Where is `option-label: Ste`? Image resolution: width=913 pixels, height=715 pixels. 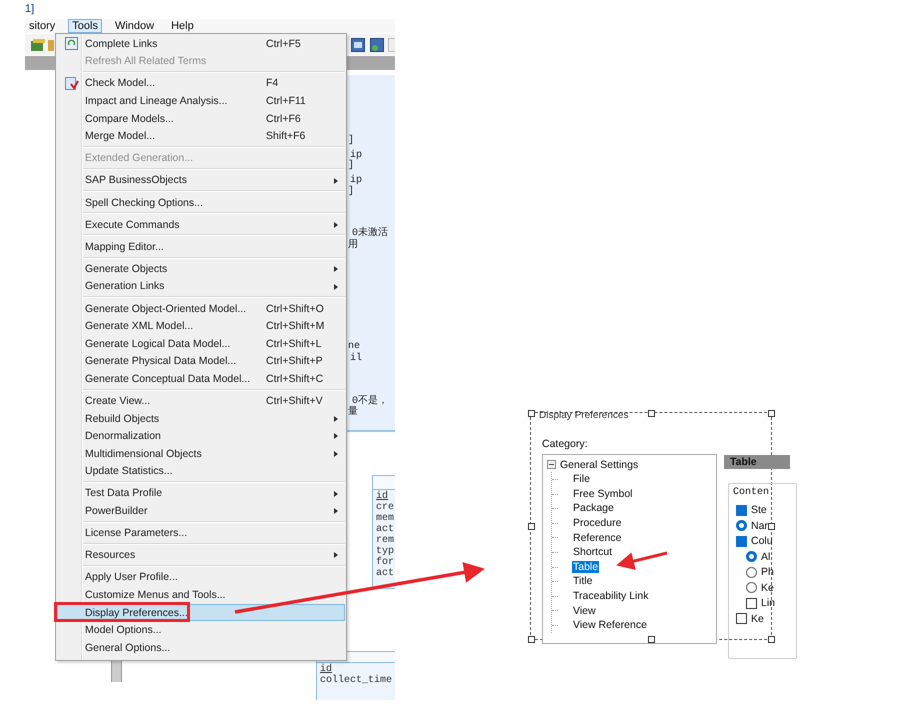
option-label: Ste is located at coordinates (759, 510).